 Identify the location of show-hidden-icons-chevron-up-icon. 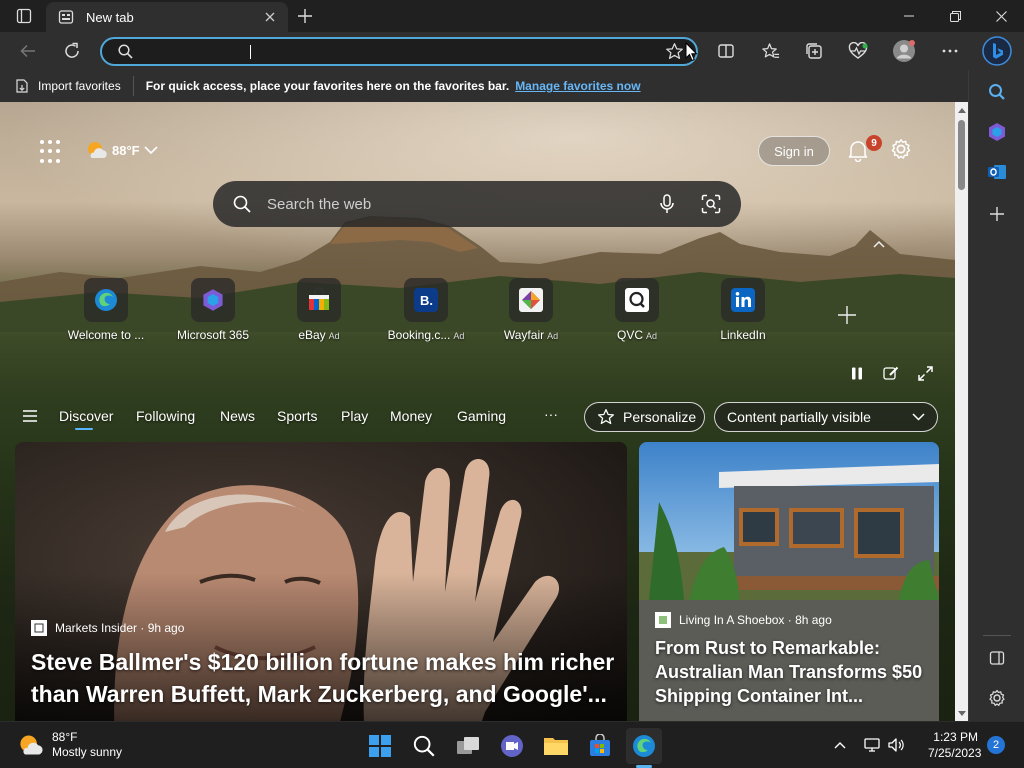
(840, 745).